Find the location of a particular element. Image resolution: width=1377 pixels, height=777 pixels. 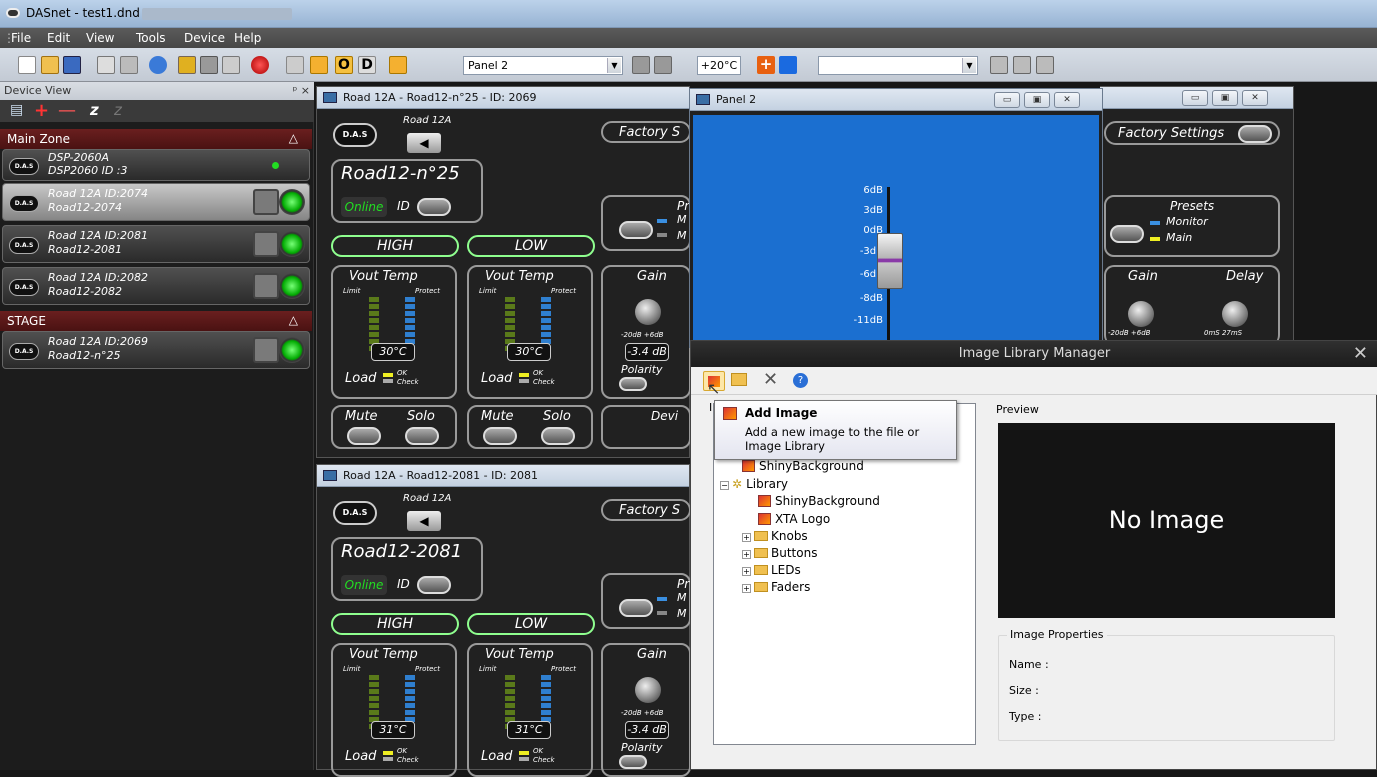

help-icon is located at coordinates (158, 65).